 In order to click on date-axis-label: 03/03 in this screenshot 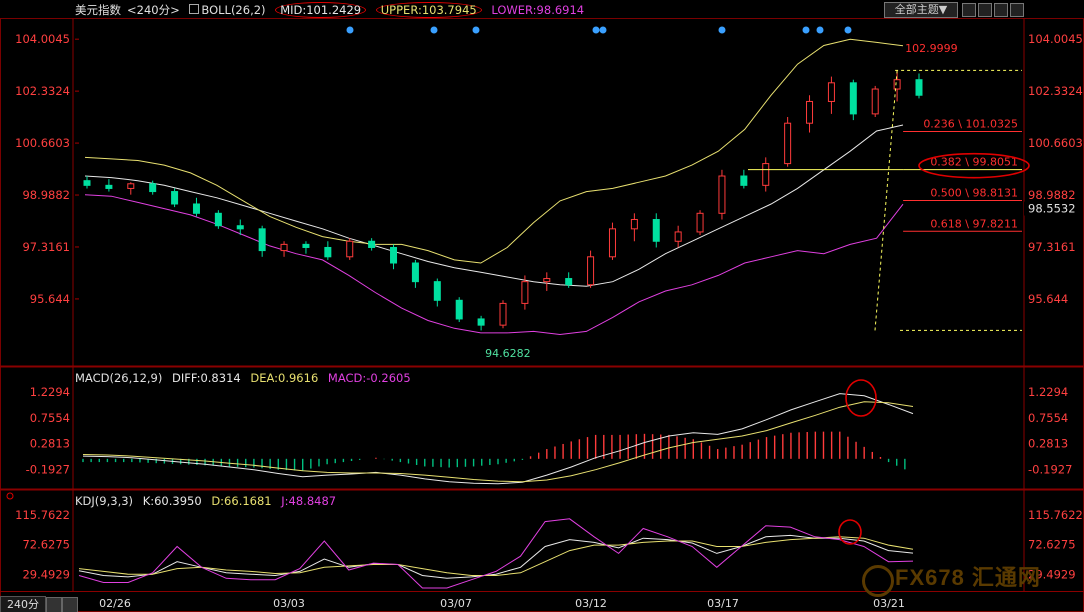, I will do `click(289, 603)`.